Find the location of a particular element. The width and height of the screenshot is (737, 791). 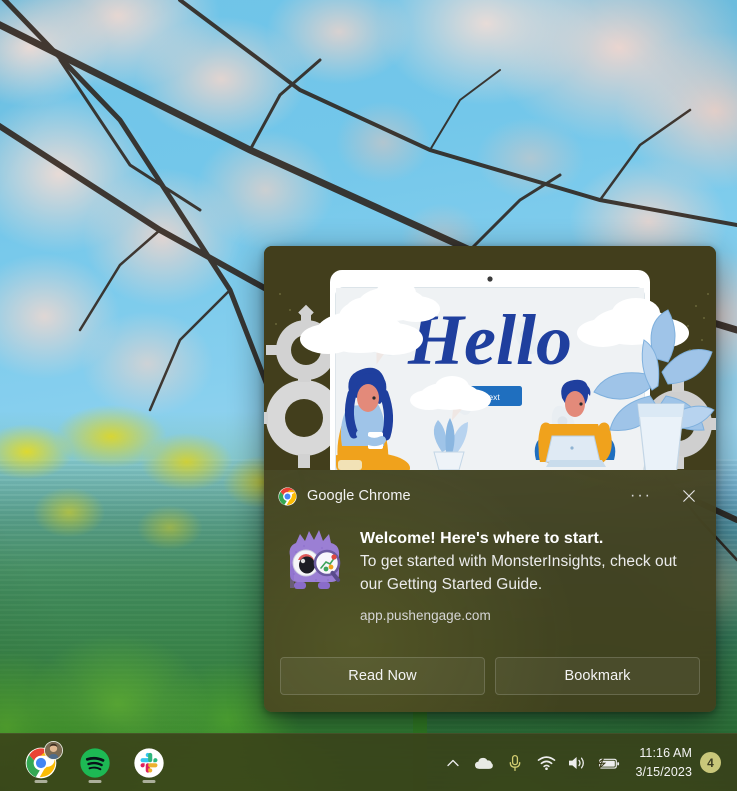

notification-more-options-button: ··· is located at coordinates (641, 496).